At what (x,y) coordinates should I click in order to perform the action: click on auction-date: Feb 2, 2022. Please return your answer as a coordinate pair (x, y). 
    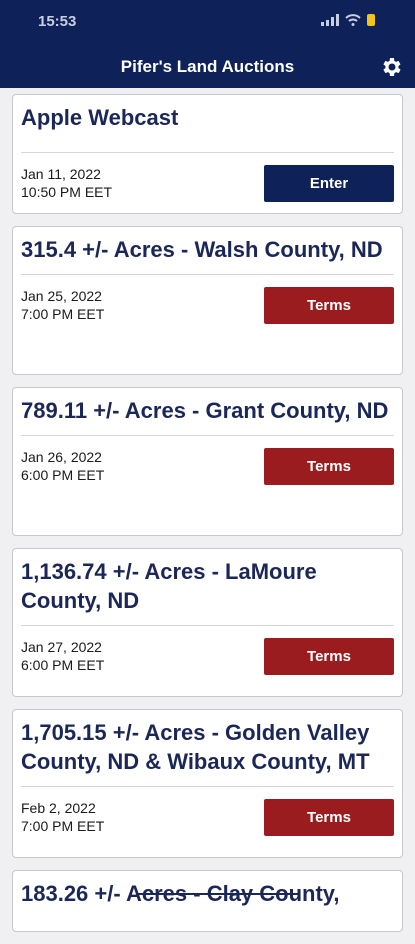
    Looking at the image, I should click on (58, 808).